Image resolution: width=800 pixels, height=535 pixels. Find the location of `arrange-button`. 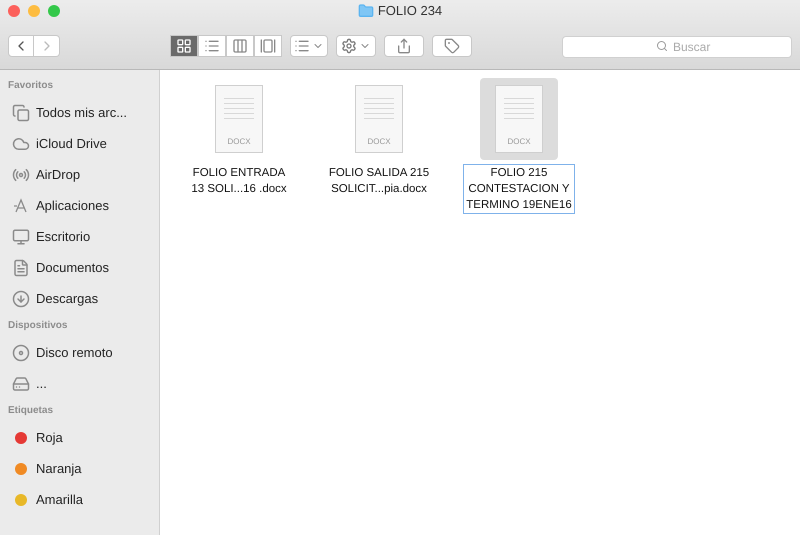

arrange-button is located at coordinates (309, 45).